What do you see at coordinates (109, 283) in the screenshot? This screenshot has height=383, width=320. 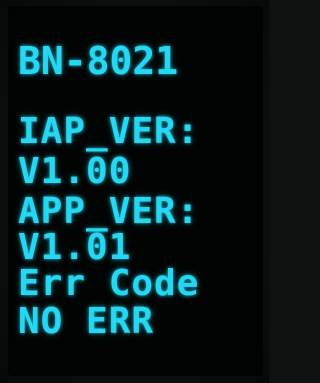 I see `error-code-label: Err Code` at bounding box center [109, 283].